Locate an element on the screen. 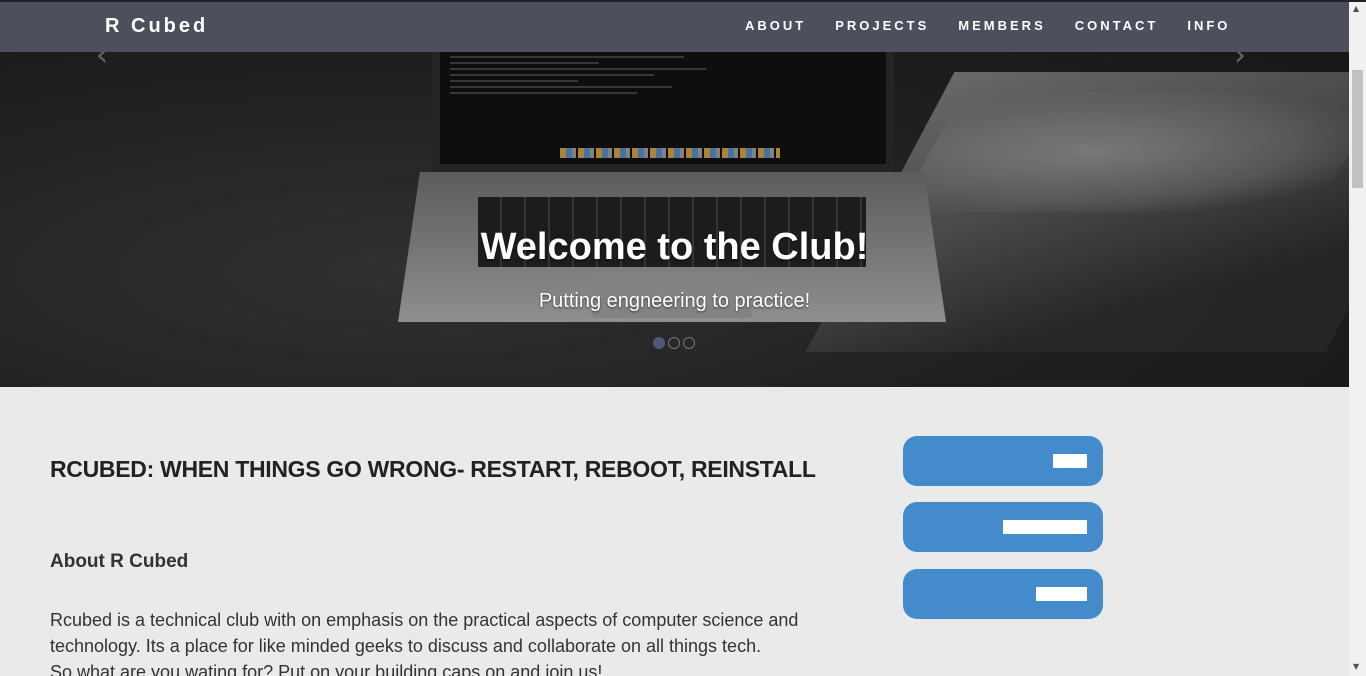 The height and width of the screenshot is (676, 1366). carousel-indicators is located at coordinates (674, 343).